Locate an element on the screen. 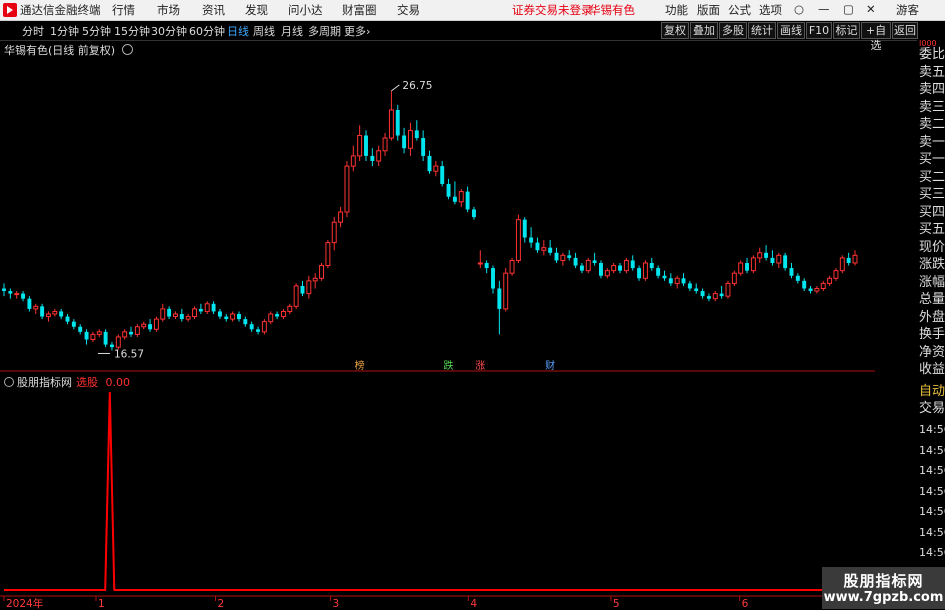  period-tab-monthly: 月线 is located at coordinates (292, 31).